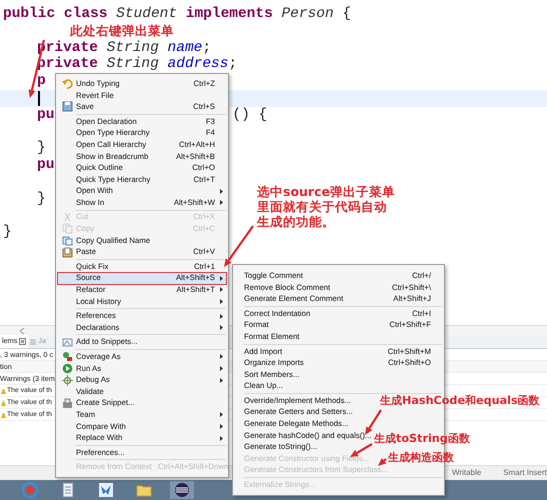  What do you see at coordinates (67, 342) in the screenshot?
I see `picture-icon` at bounding box center [67, 342].